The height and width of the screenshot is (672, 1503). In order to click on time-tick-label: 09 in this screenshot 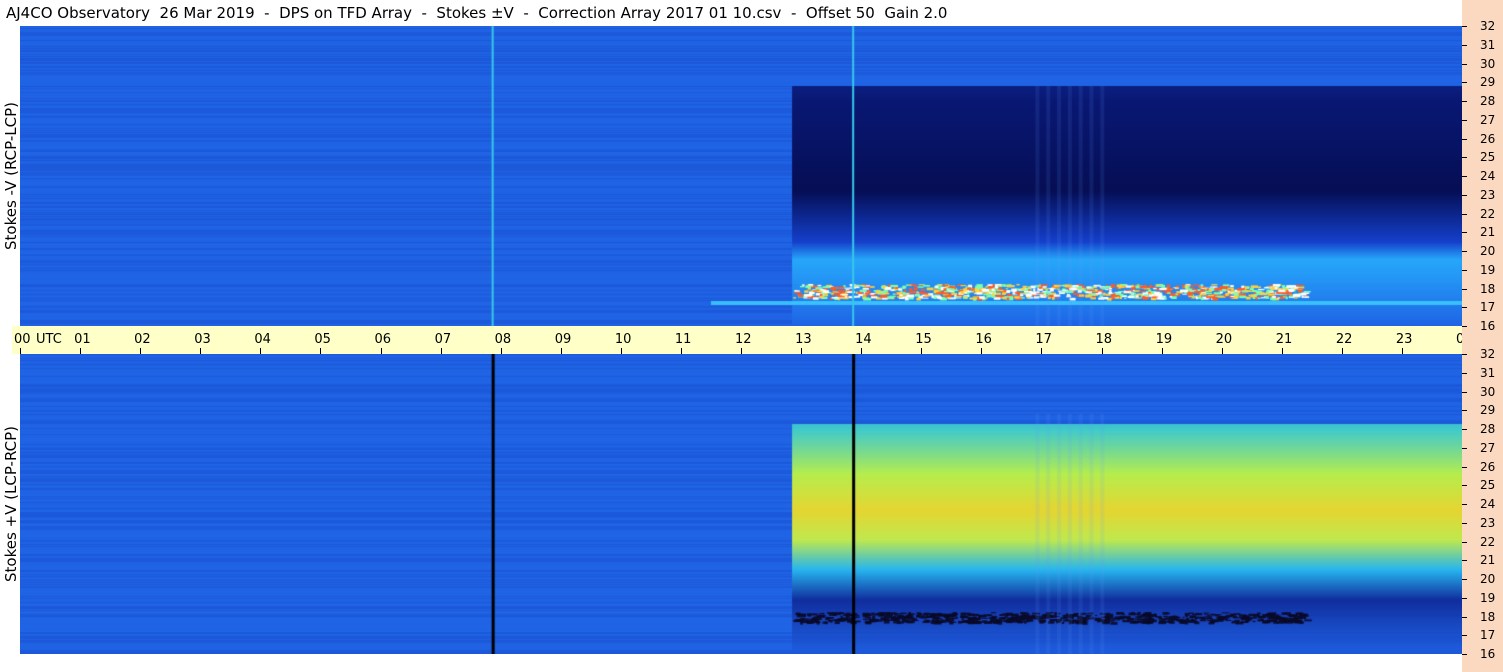, I will do `click(563, 339)`.